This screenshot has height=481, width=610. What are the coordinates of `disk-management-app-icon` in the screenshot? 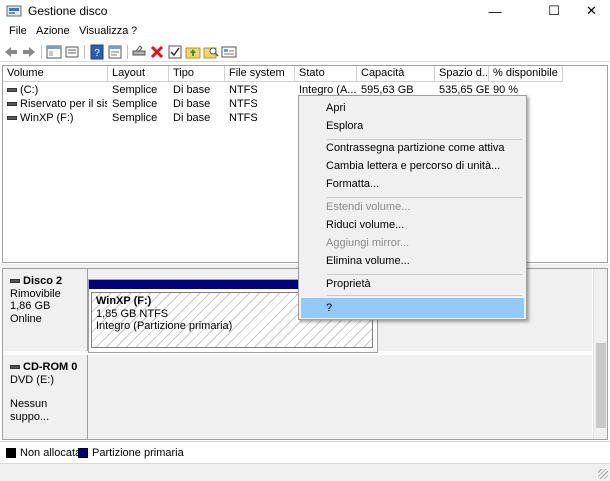 It's located at (14, 11).